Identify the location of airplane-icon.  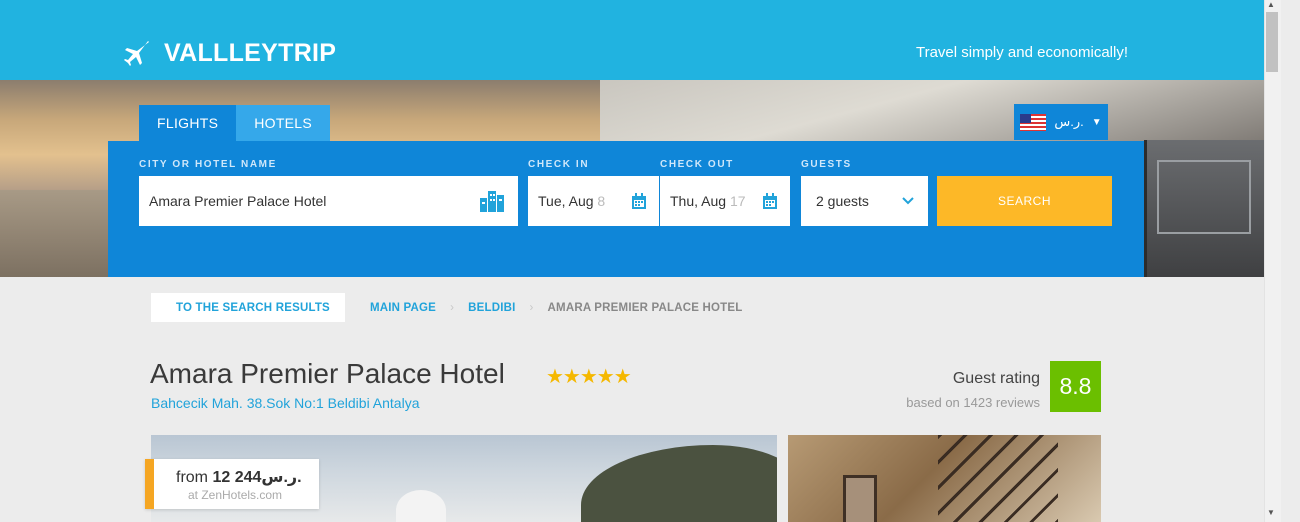
(136, 53).